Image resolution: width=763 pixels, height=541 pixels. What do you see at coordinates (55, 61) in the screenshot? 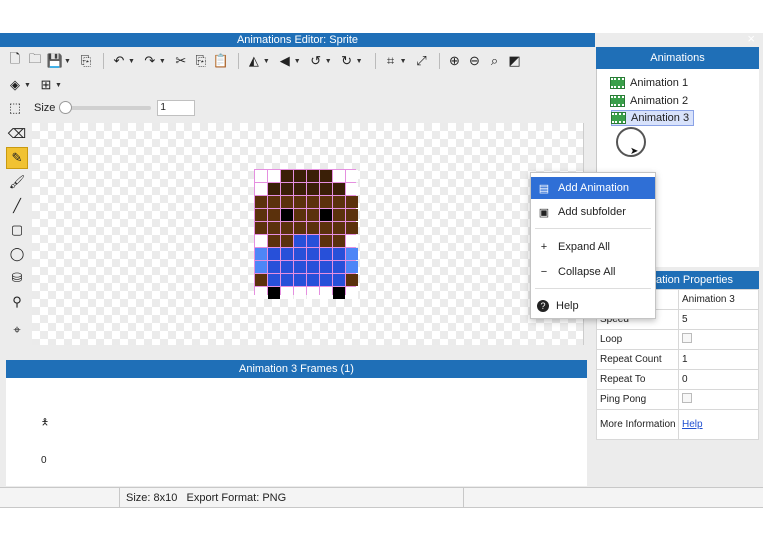
I see `save-icon: 💾` at bounding box center [55, 61].